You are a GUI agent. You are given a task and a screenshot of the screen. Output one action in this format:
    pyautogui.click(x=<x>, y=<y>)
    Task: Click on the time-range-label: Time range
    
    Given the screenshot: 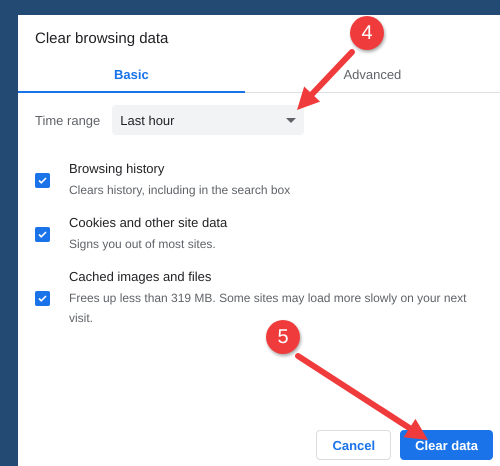 What is the action you would take?
    pyautogui.click(x=67, y=120)
    